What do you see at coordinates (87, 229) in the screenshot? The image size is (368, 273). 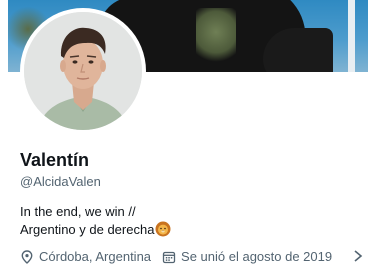 I see `bio-line-2: Argentino y de derecha` at bounding box center [87, 229].